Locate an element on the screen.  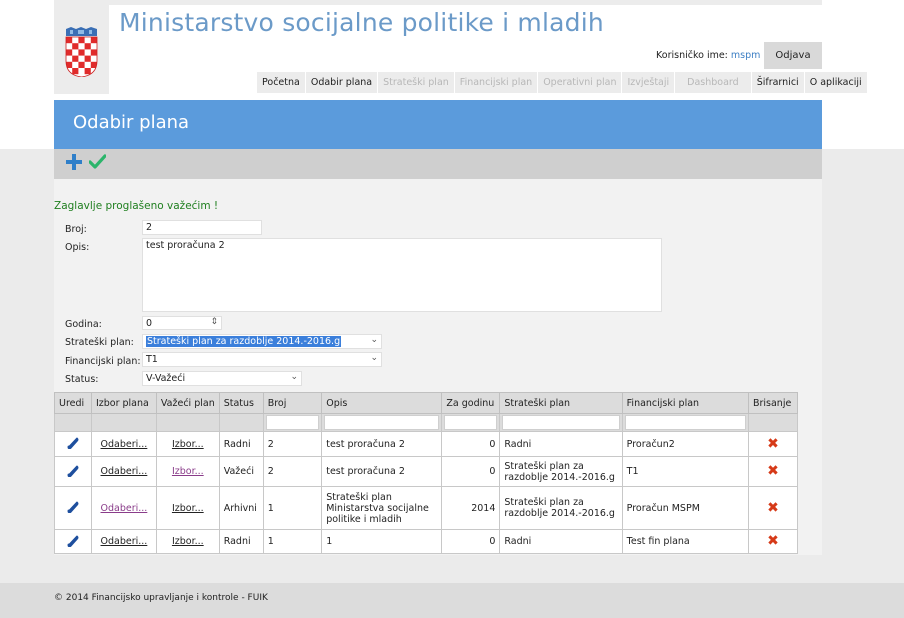
godina-spinner: 0 ⇕ is located at coordinates (182, 323).